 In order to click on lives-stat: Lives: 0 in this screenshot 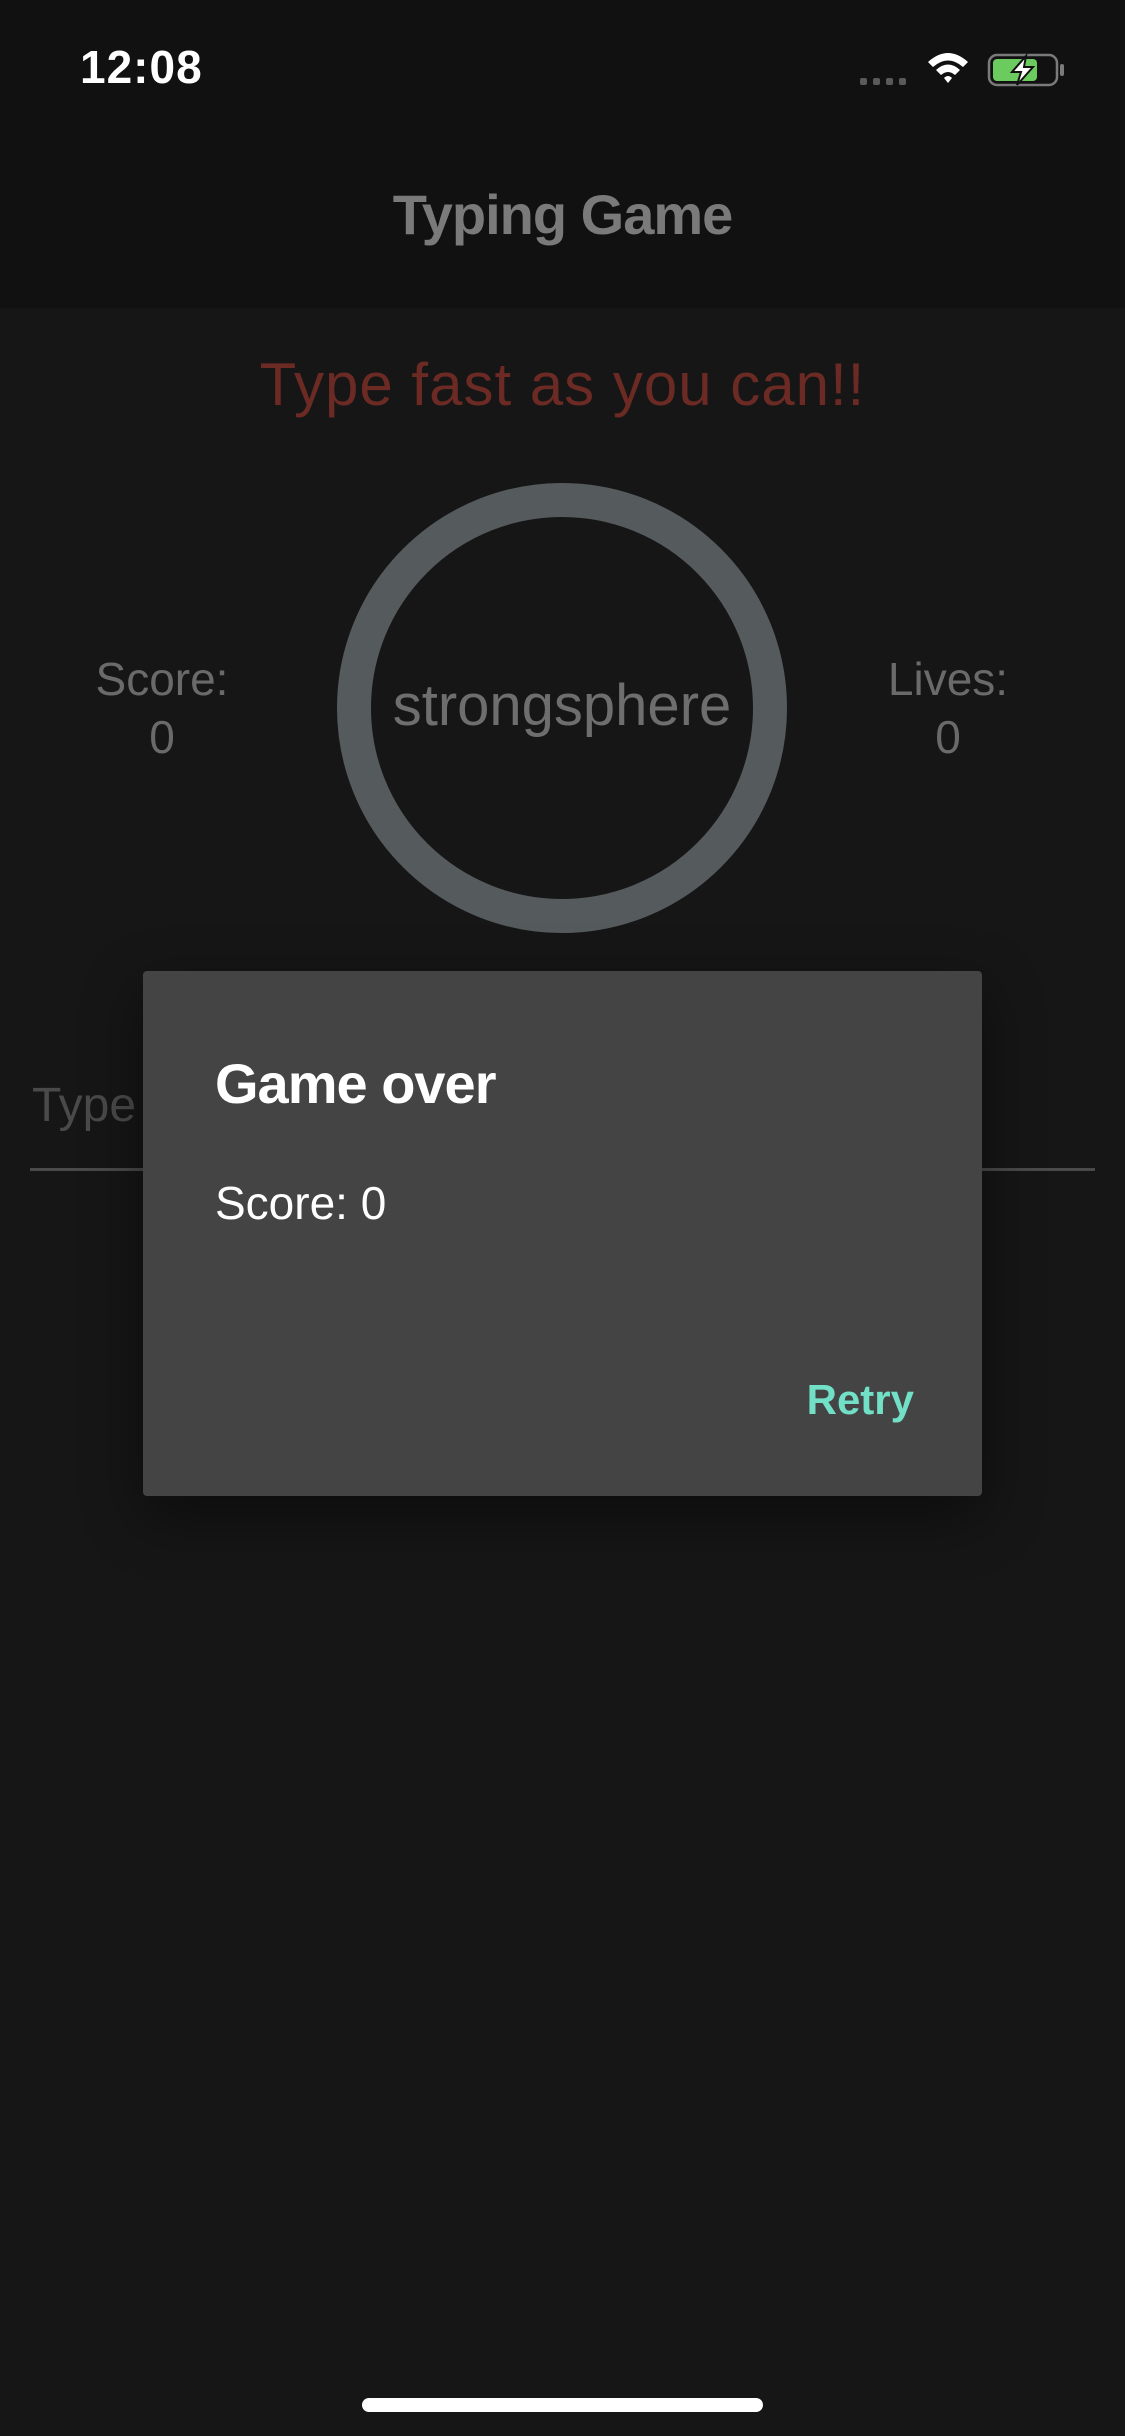, I will do `click(948, 708)`.